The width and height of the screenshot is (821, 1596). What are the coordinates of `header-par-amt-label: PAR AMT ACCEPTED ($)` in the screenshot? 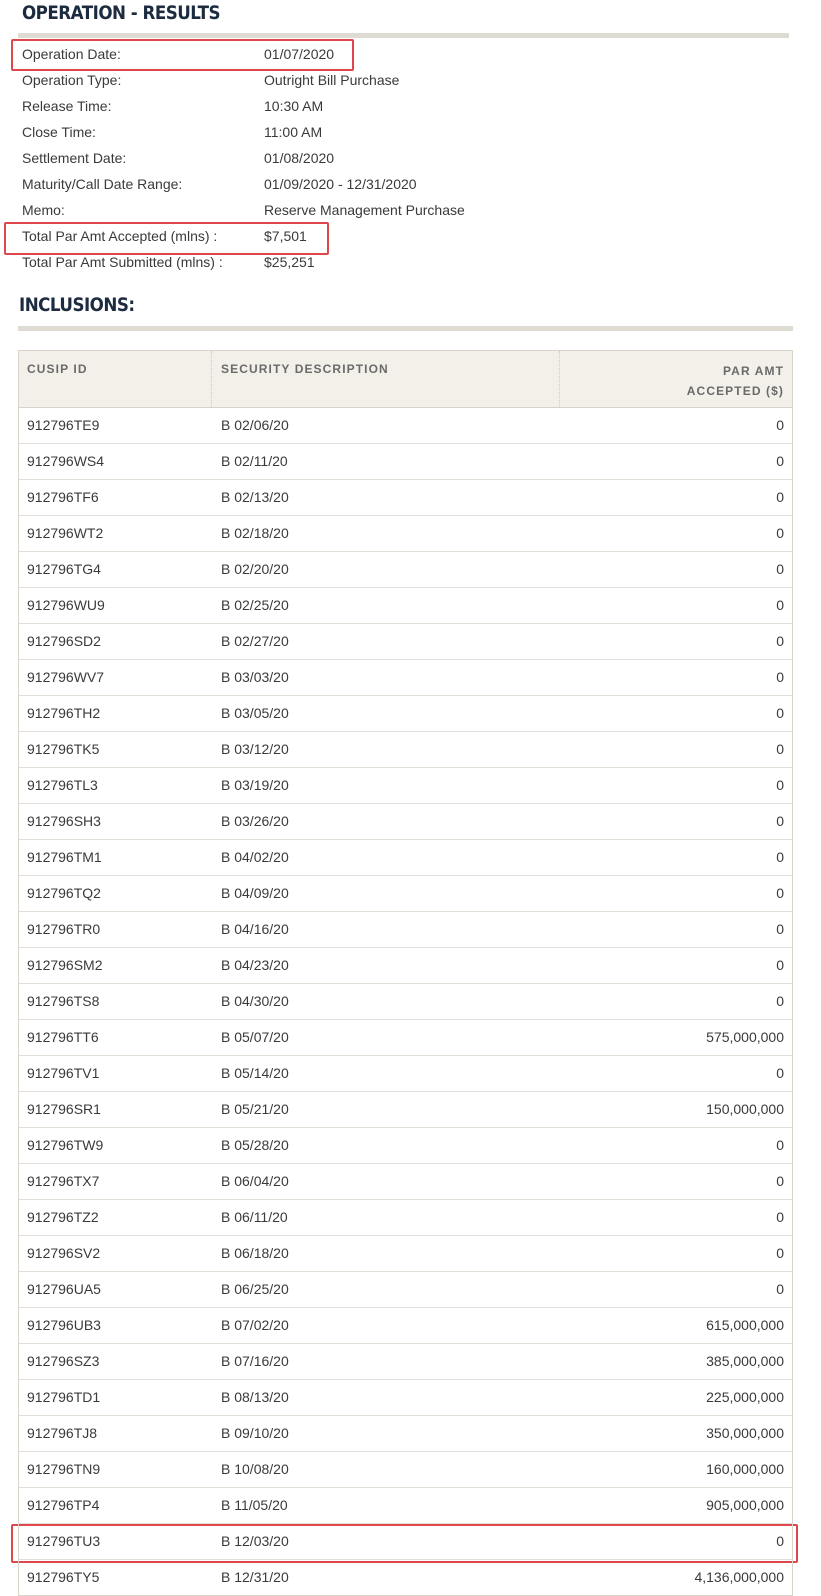 It's located at (735, 381).